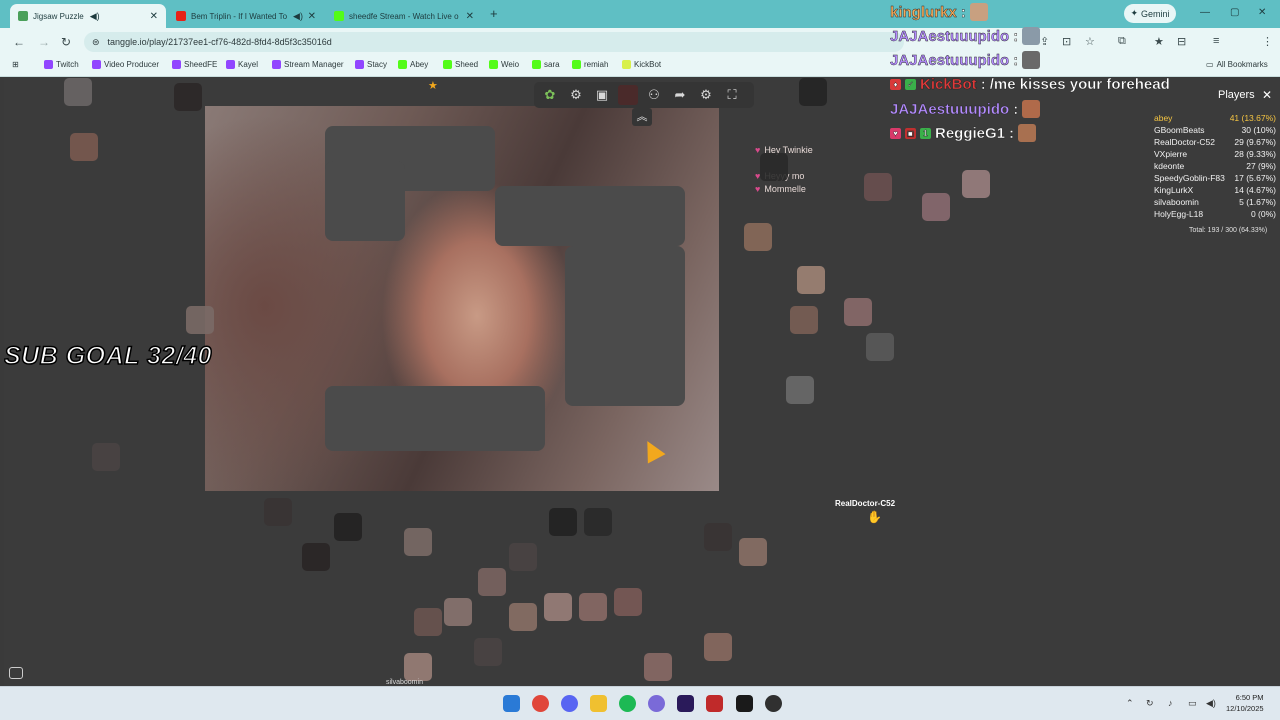 The image size is (1280, 720). I want to click on gemini-button: ✦ Gemini, so click(1150, 13).